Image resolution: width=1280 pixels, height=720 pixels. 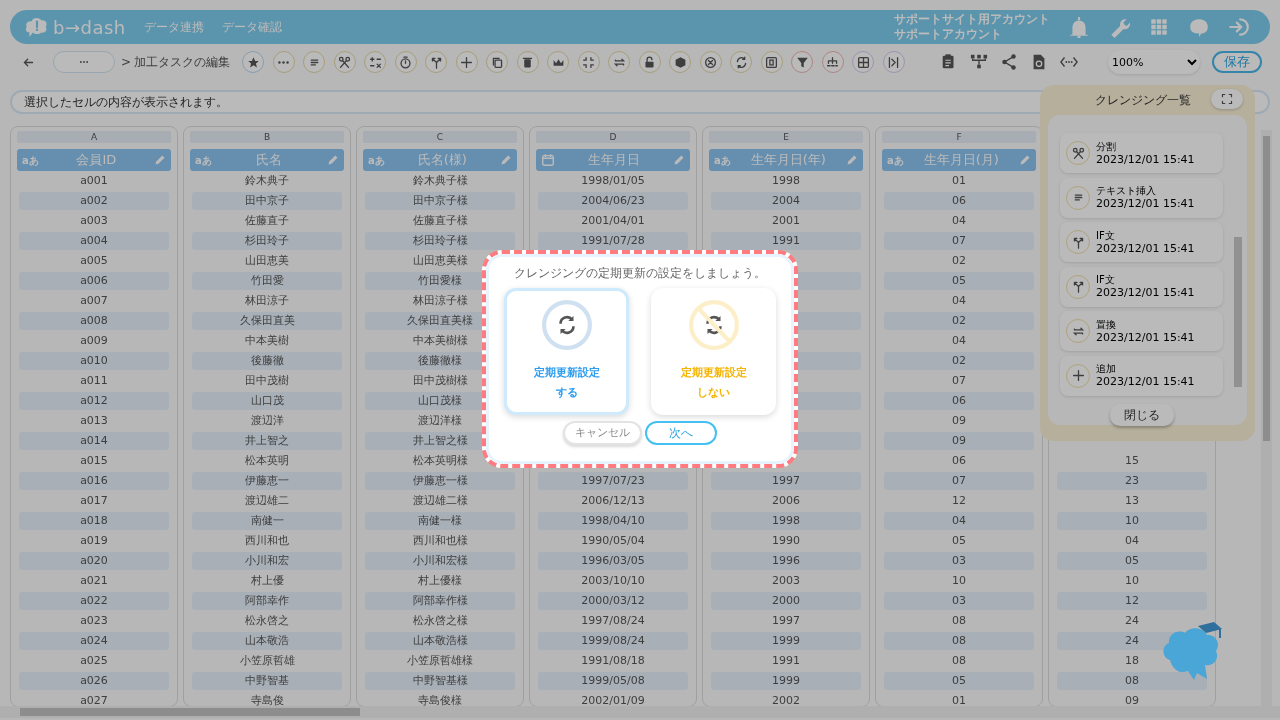 What do you see at coordinates (613, 581) in the screenshot?
I see `table-cell: 2003/10/10` at bounding box center [613, 581].